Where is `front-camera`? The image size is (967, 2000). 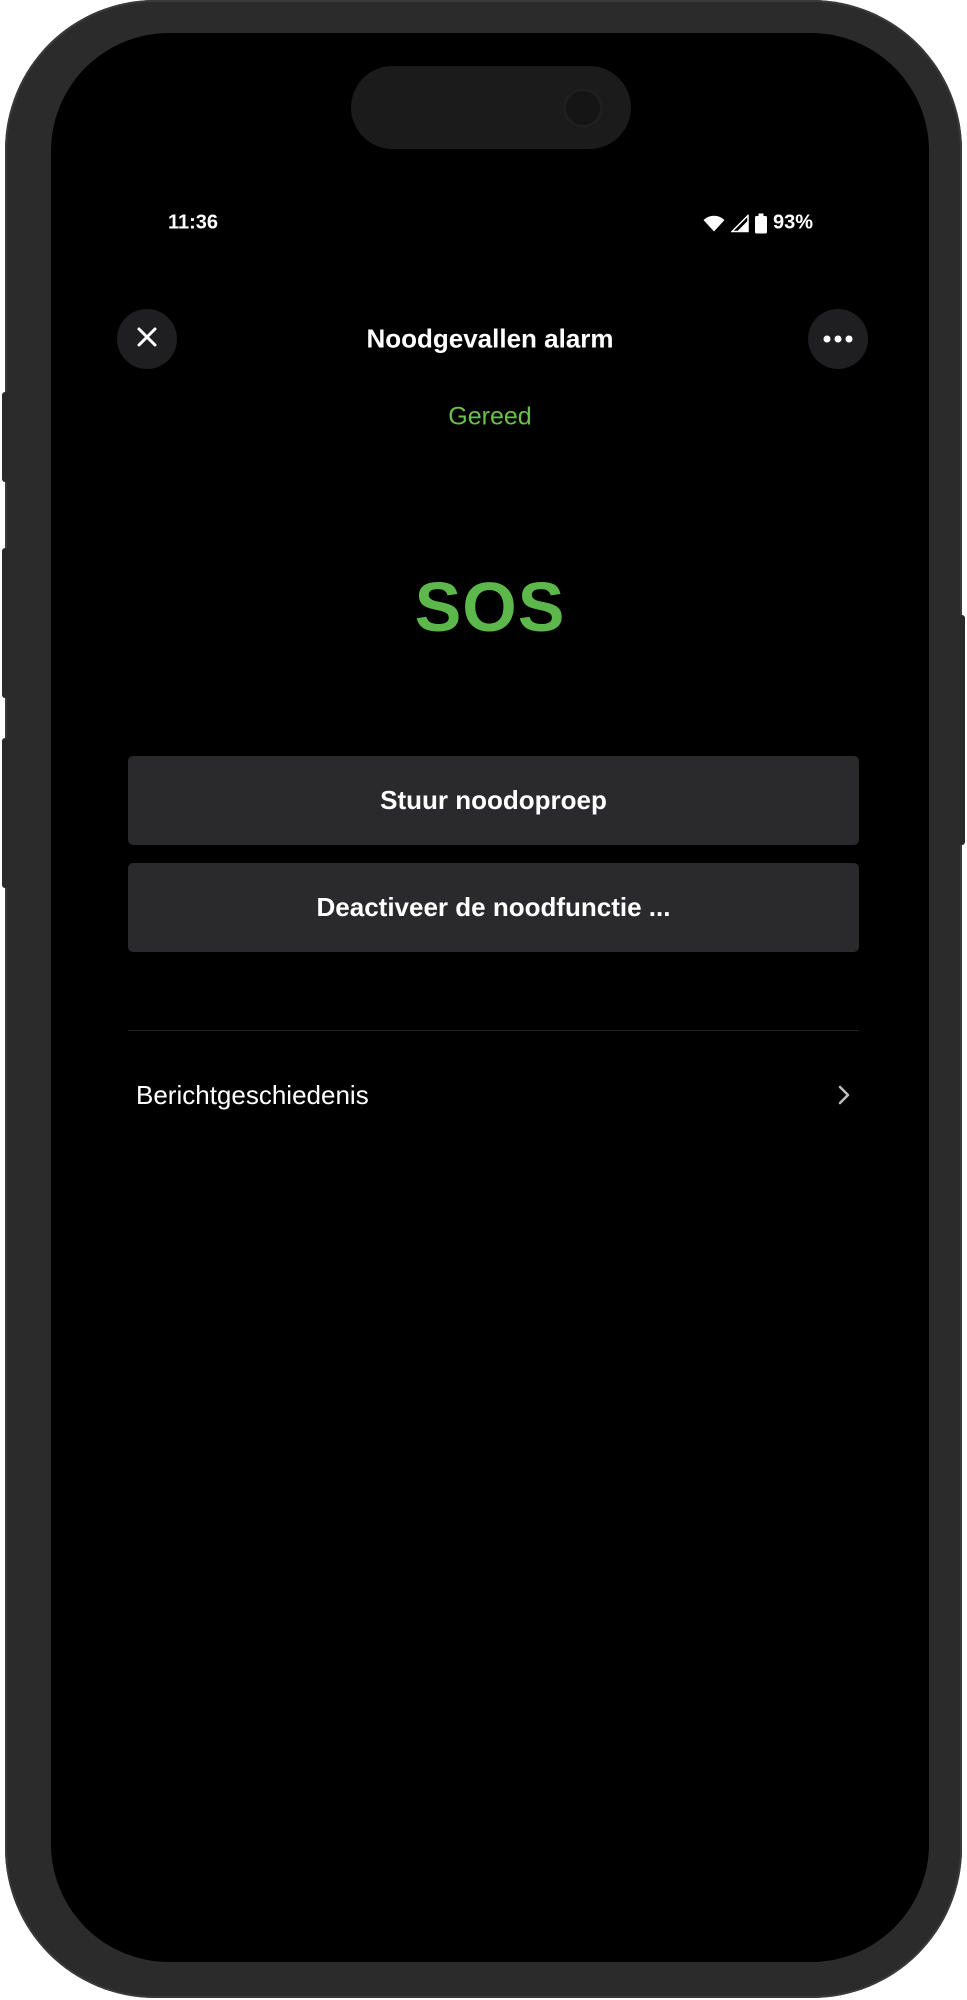 front-camera is located at coordinates (583, 108).